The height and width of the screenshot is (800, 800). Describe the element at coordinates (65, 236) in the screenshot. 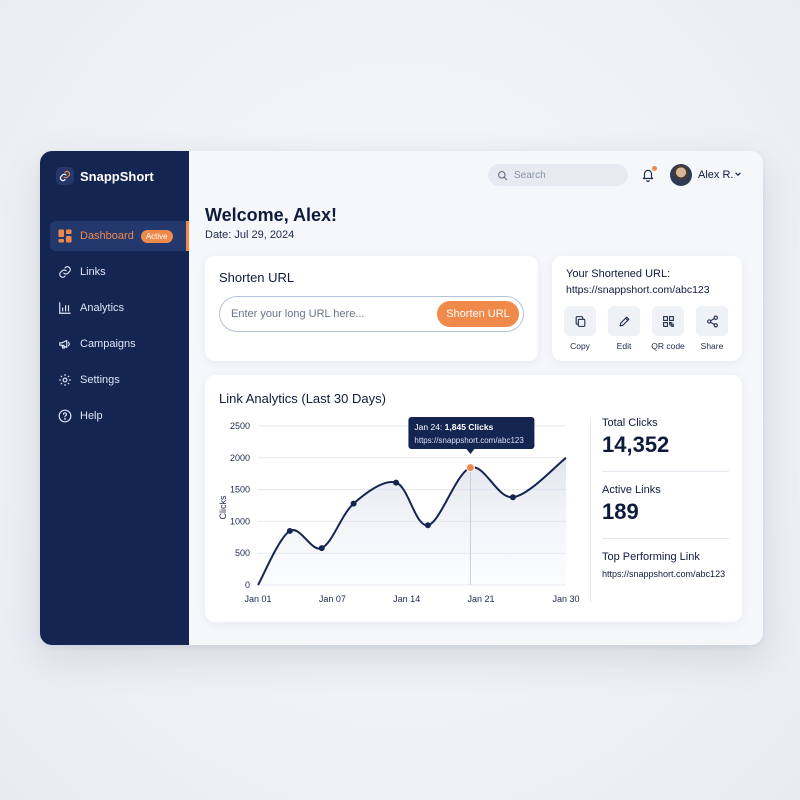

I see `dashboard-icon` at that location.